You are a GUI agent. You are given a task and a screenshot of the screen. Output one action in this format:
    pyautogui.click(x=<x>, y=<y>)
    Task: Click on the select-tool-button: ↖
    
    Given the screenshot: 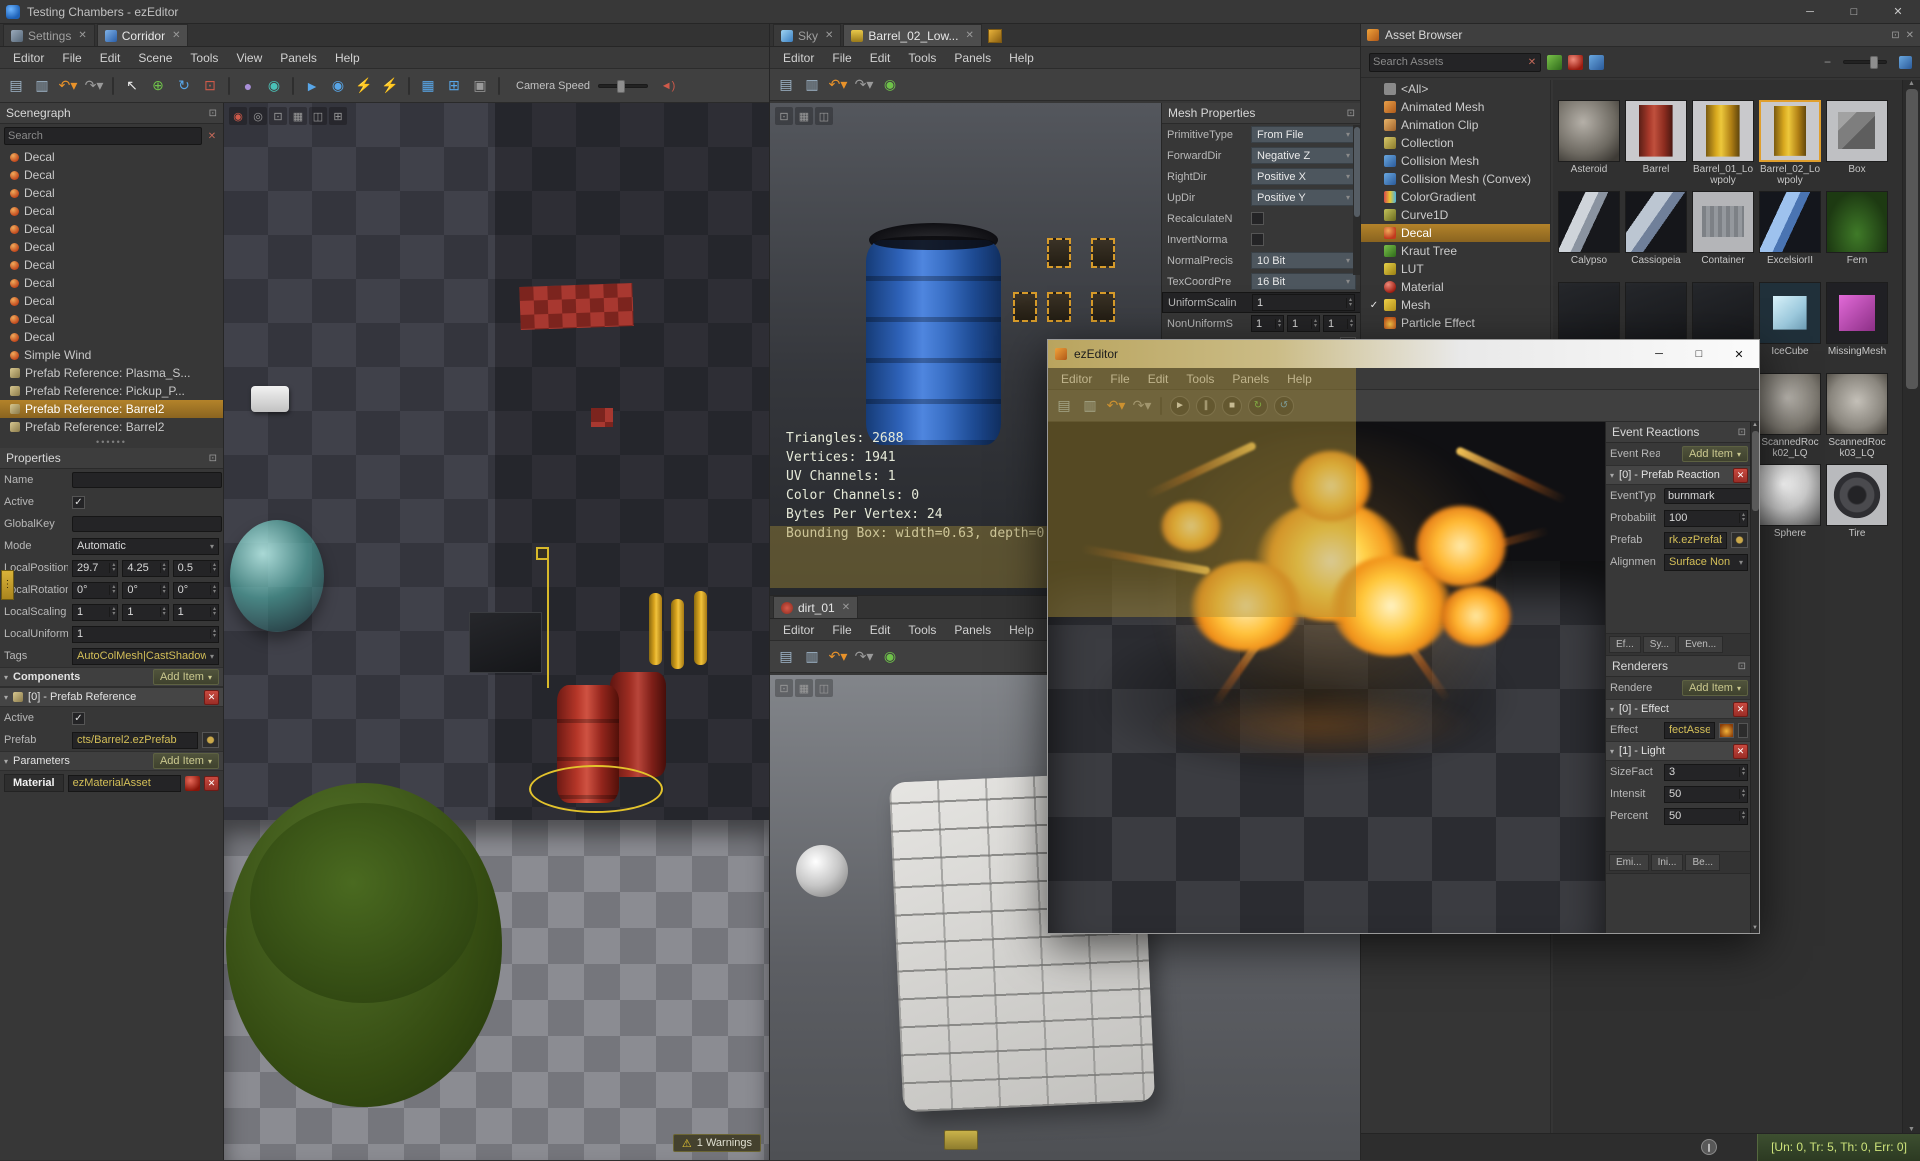 What is the action you would take?
    pyautogui.click(x=132, y=86)
    